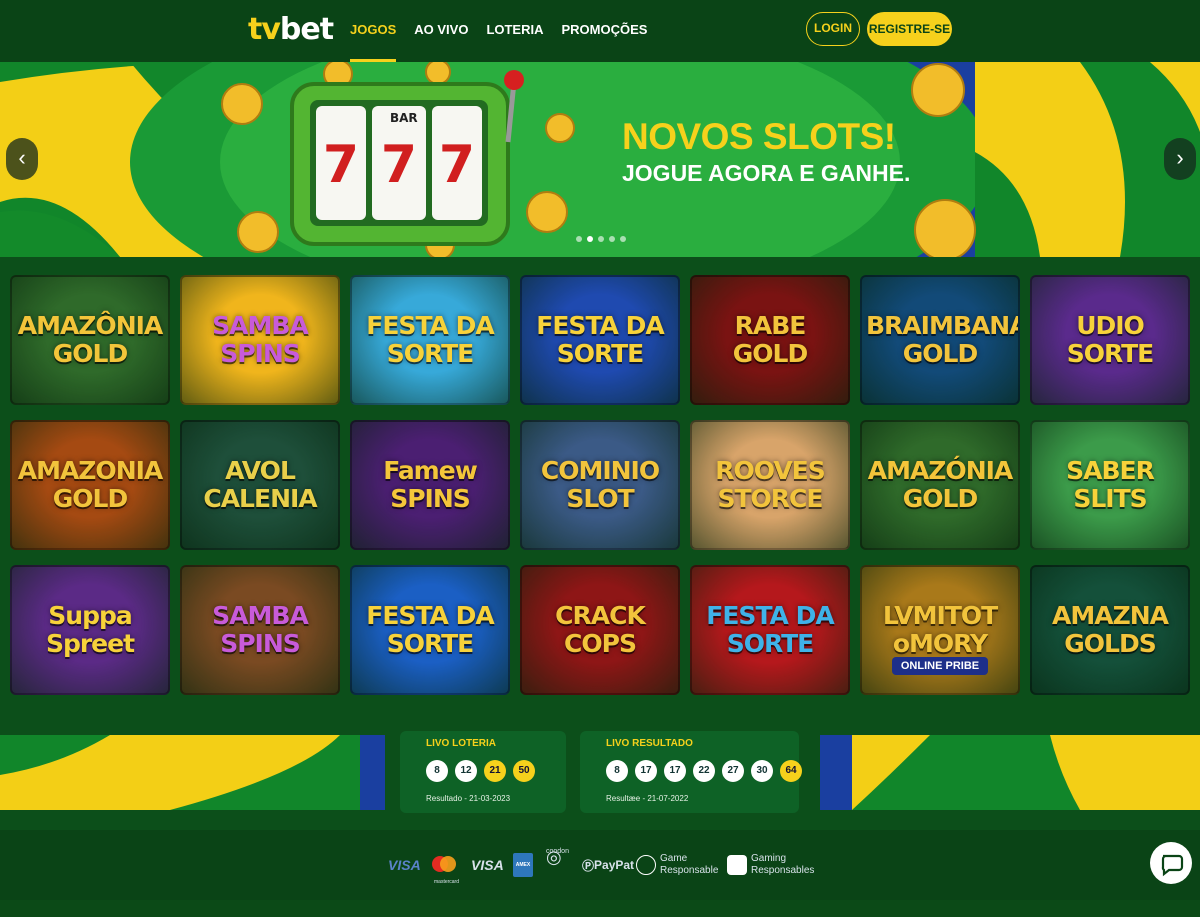  Describe the element at coordinates (940, 485) in the screenshot. I see `game-tile: AMAZÓNIA GOLD` at that location.